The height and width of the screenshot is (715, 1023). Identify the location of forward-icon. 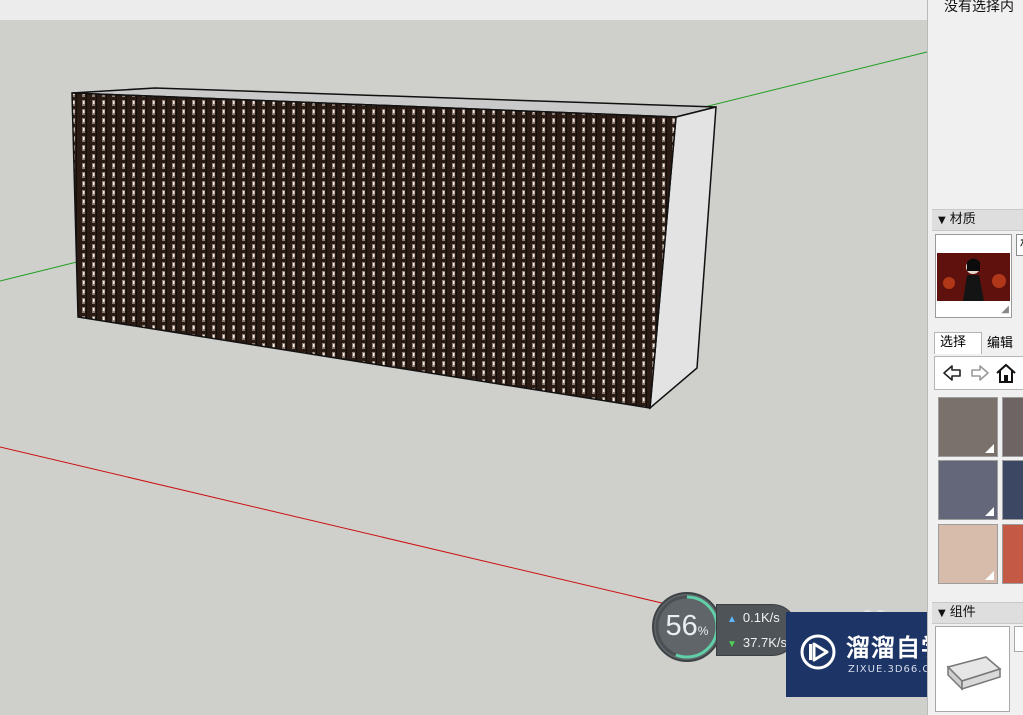
(980, 373).